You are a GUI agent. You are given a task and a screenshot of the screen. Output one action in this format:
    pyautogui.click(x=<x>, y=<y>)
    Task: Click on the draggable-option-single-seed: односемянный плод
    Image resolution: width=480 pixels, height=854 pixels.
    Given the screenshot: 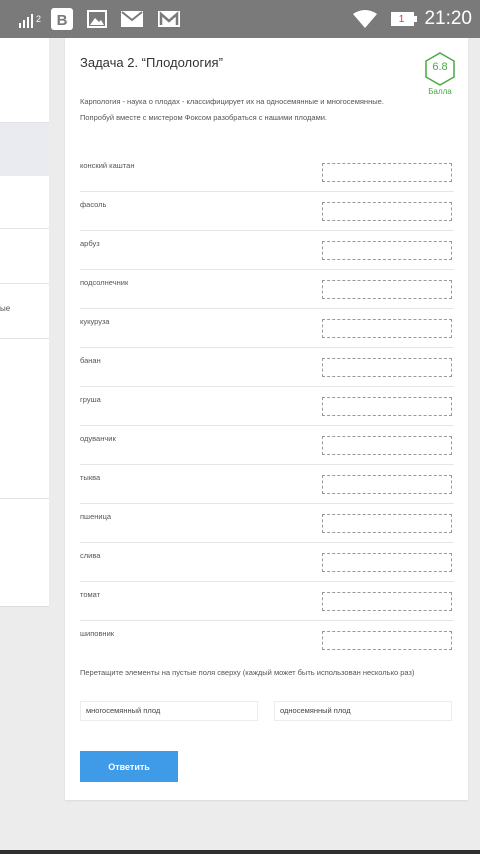 What is the action you would take?
    pyautogui.click(x=363, y=711)
    